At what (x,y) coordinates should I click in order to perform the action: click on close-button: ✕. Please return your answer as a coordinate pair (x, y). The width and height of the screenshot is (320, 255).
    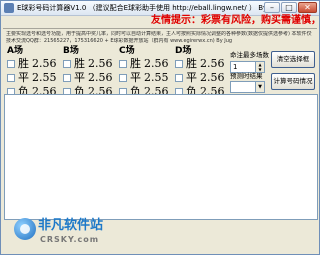
    Looking at the image, I should click on (307, 7).